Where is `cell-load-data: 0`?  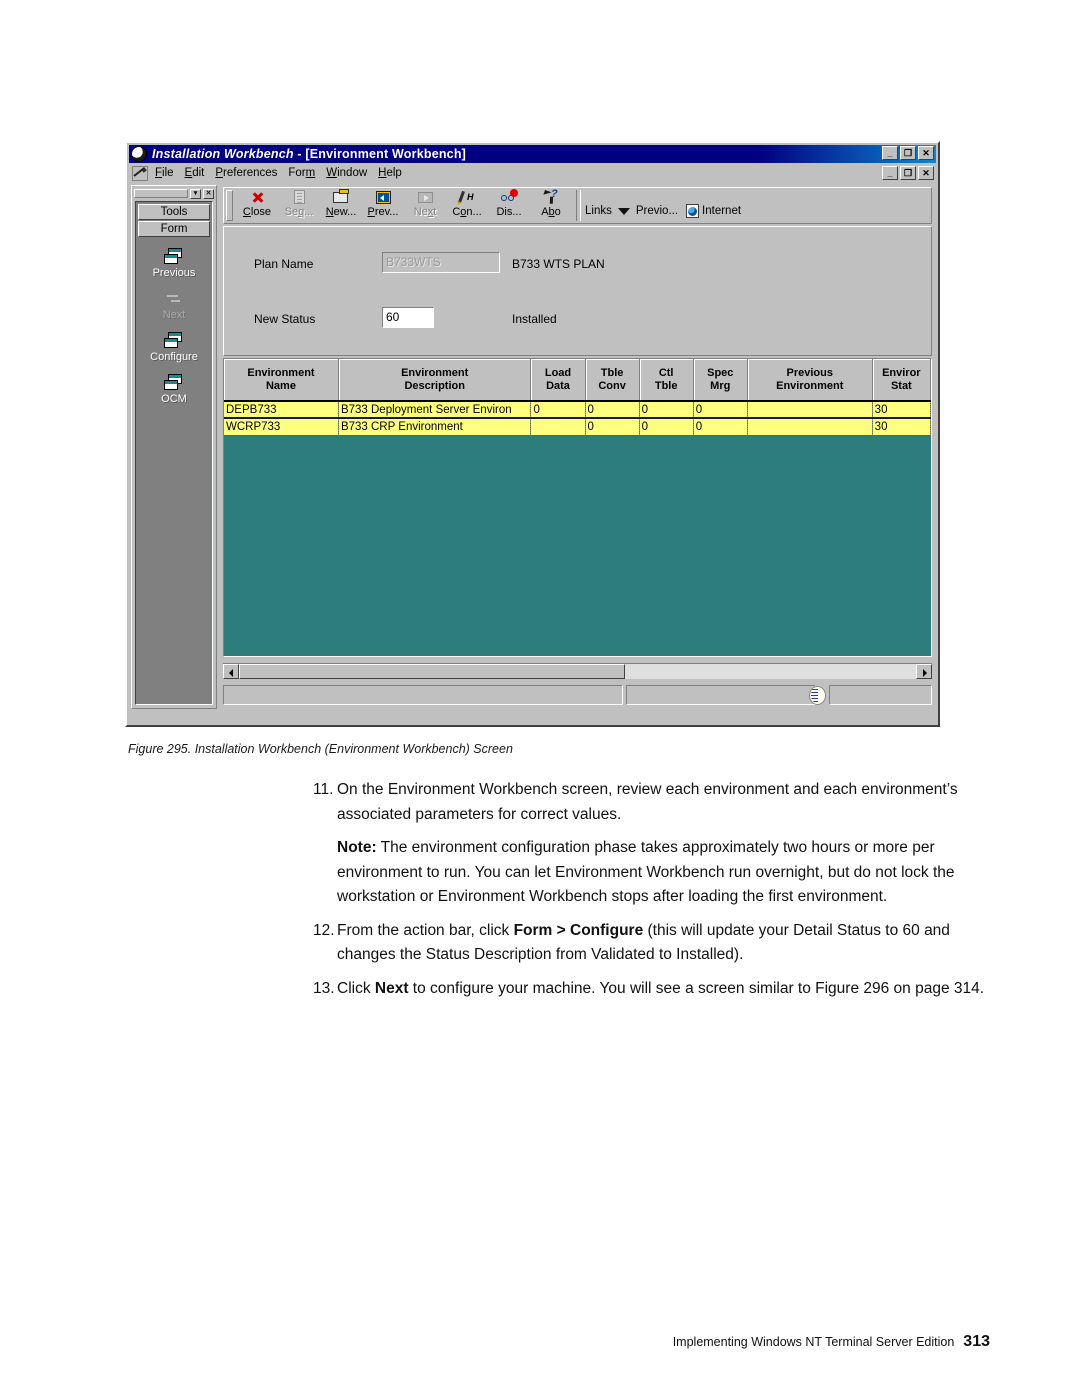
cell-load-data: 0 is located at coordinates (558, 410).